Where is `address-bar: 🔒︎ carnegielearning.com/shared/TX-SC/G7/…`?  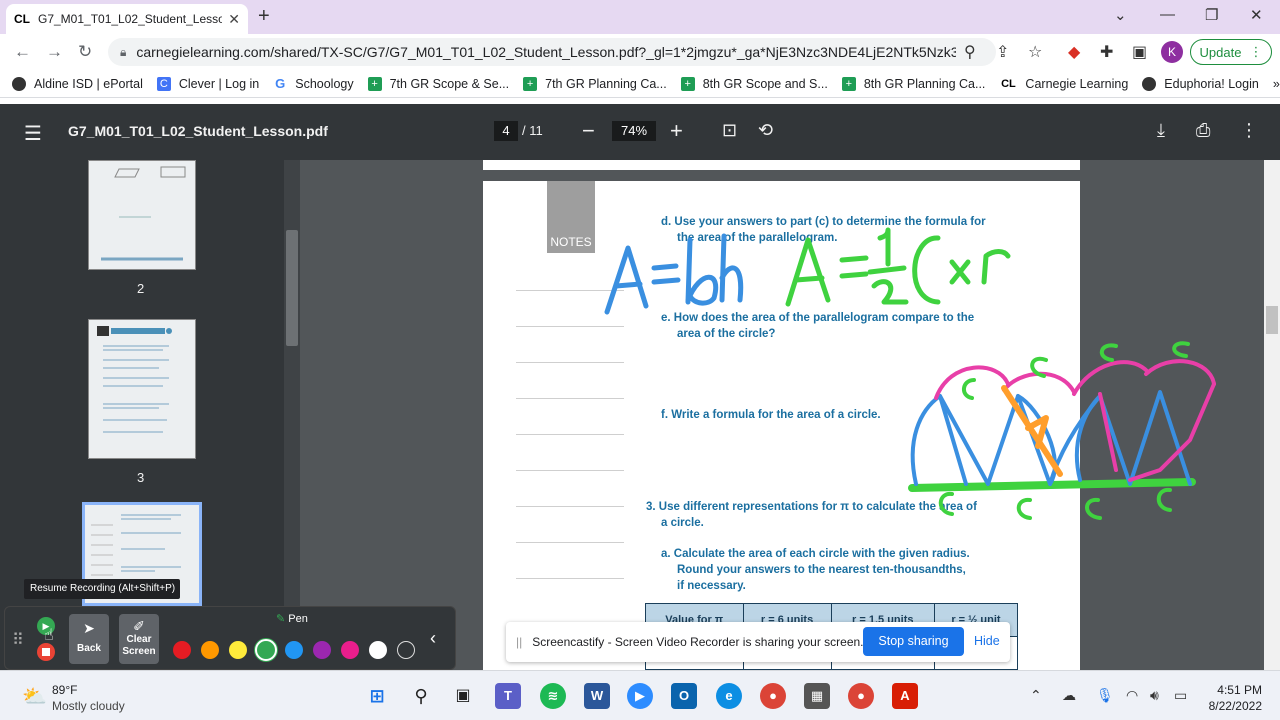 address-bar: 🔒︎ carnegielearning.com/shared/TX-SC/G7/… is located at coordinates (552, 52).